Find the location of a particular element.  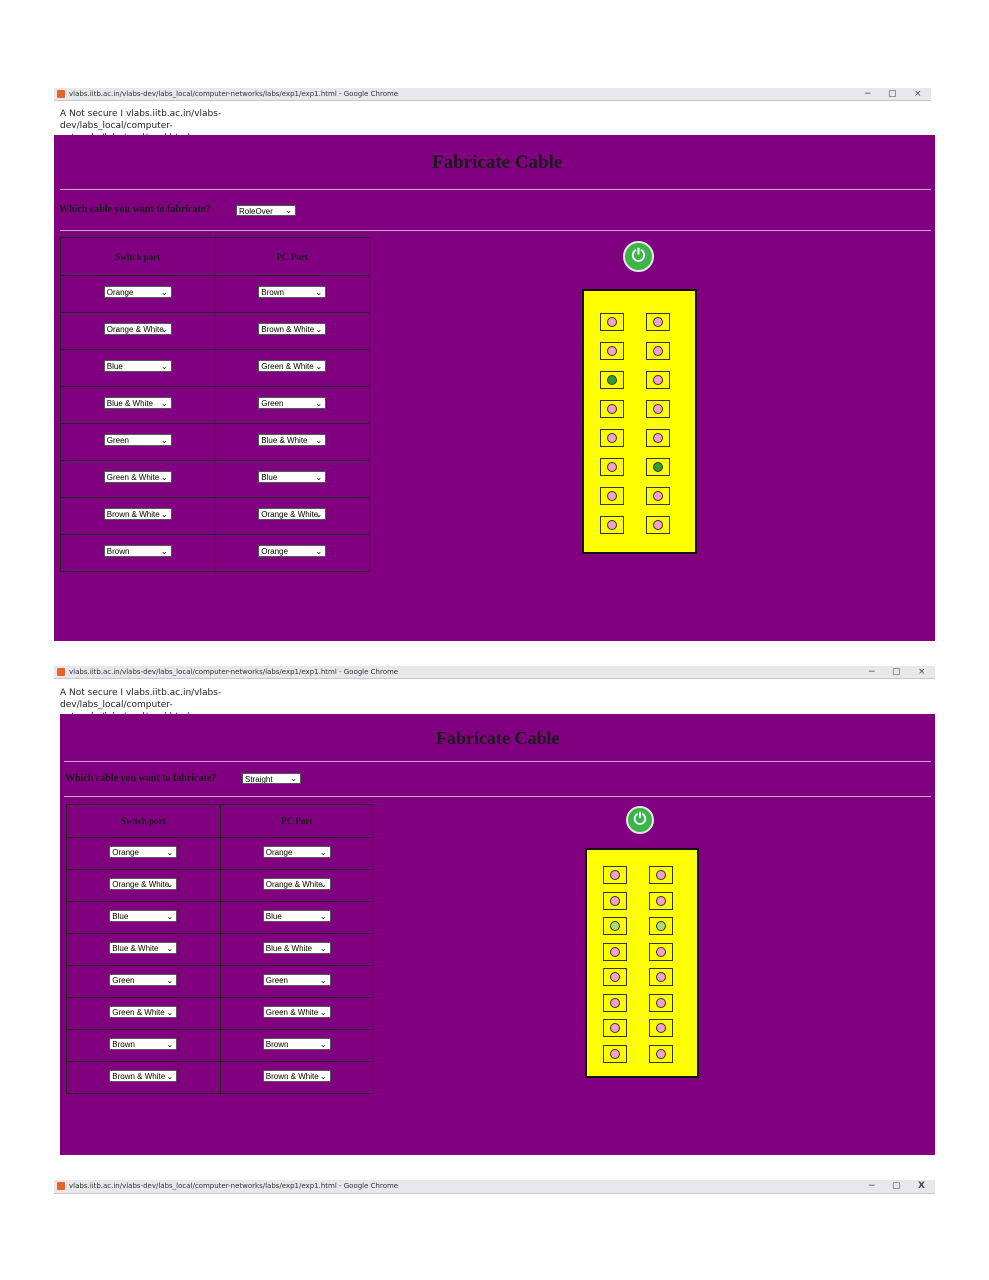

power-icon: ⏻ is located at coordinates (640, 819).